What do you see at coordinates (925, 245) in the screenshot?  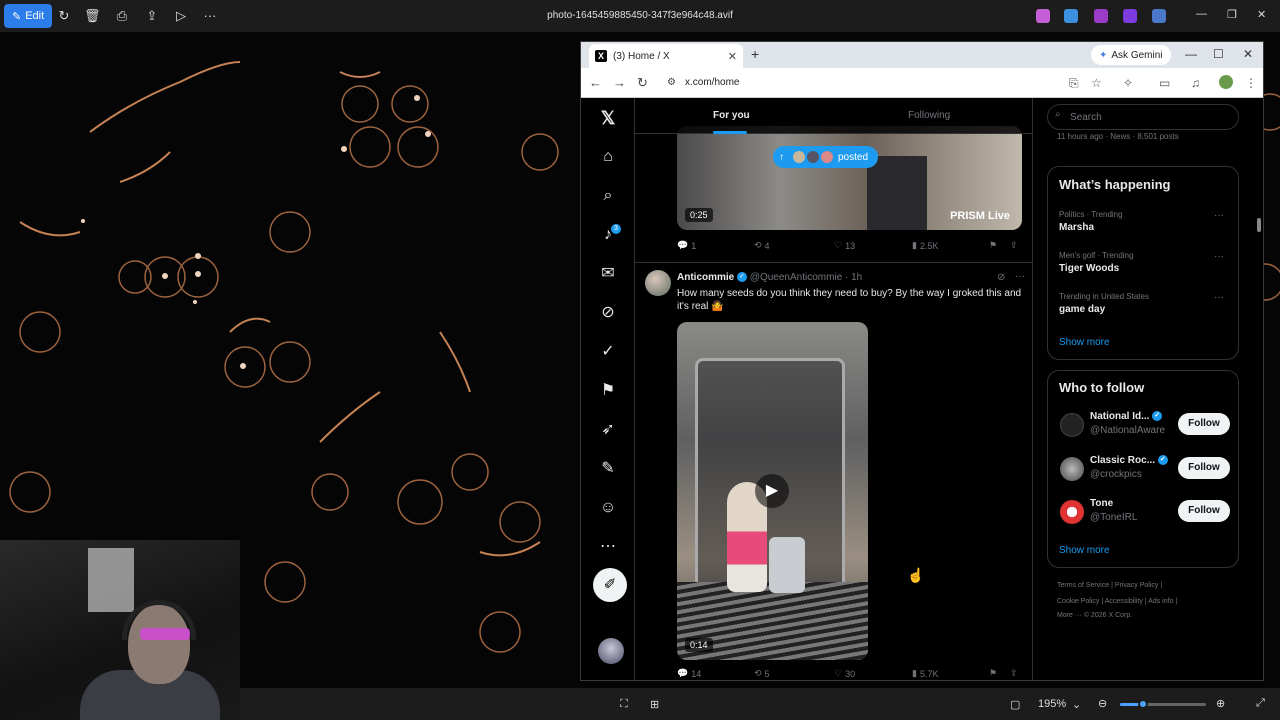 I see `views-button: ▮ 2.5K` at bounding box center [925, 245].